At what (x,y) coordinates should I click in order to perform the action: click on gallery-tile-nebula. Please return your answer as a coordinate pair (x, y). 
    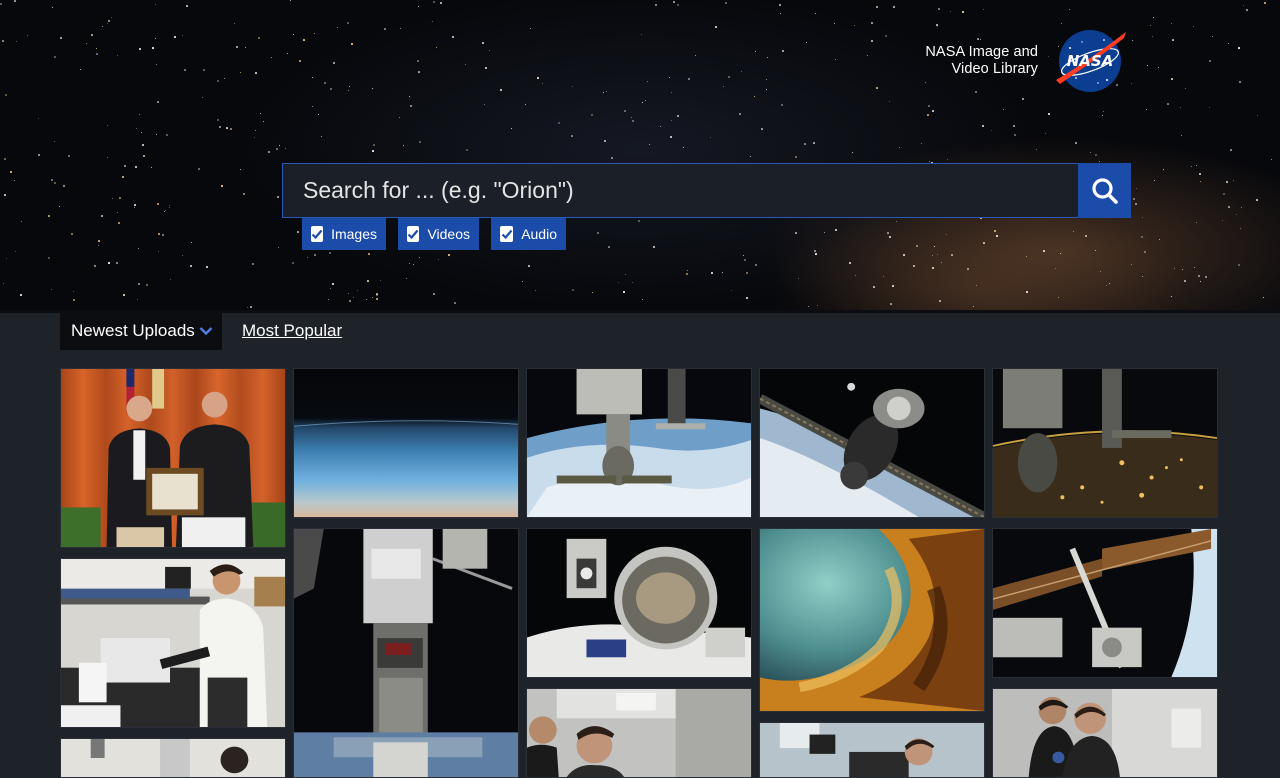
    Looking at the image, I should click on (872, 620).